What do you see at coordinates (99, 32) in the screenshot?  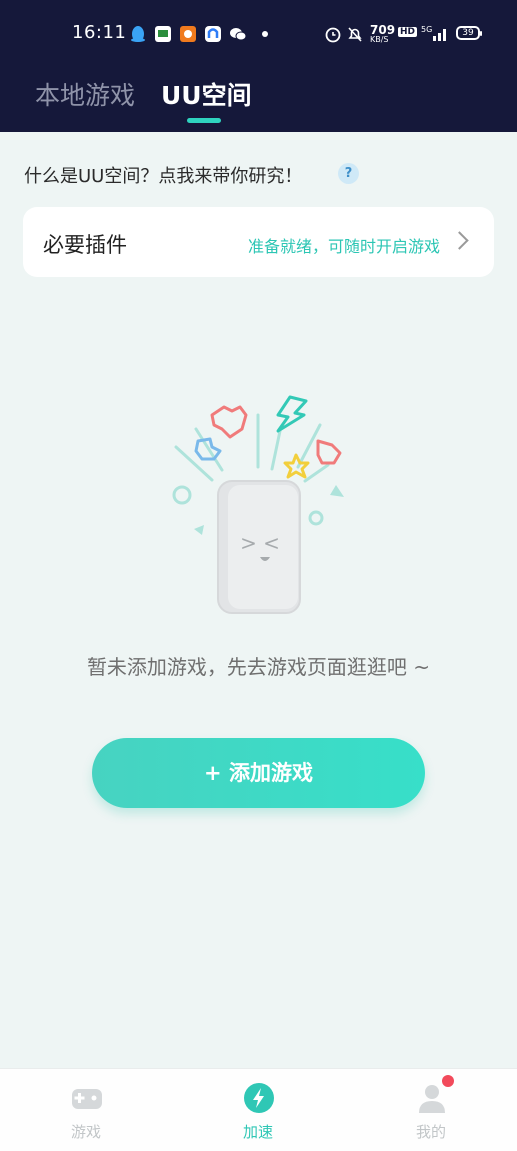 I see `status-time: 16:11` at bounding box center [99, 32].